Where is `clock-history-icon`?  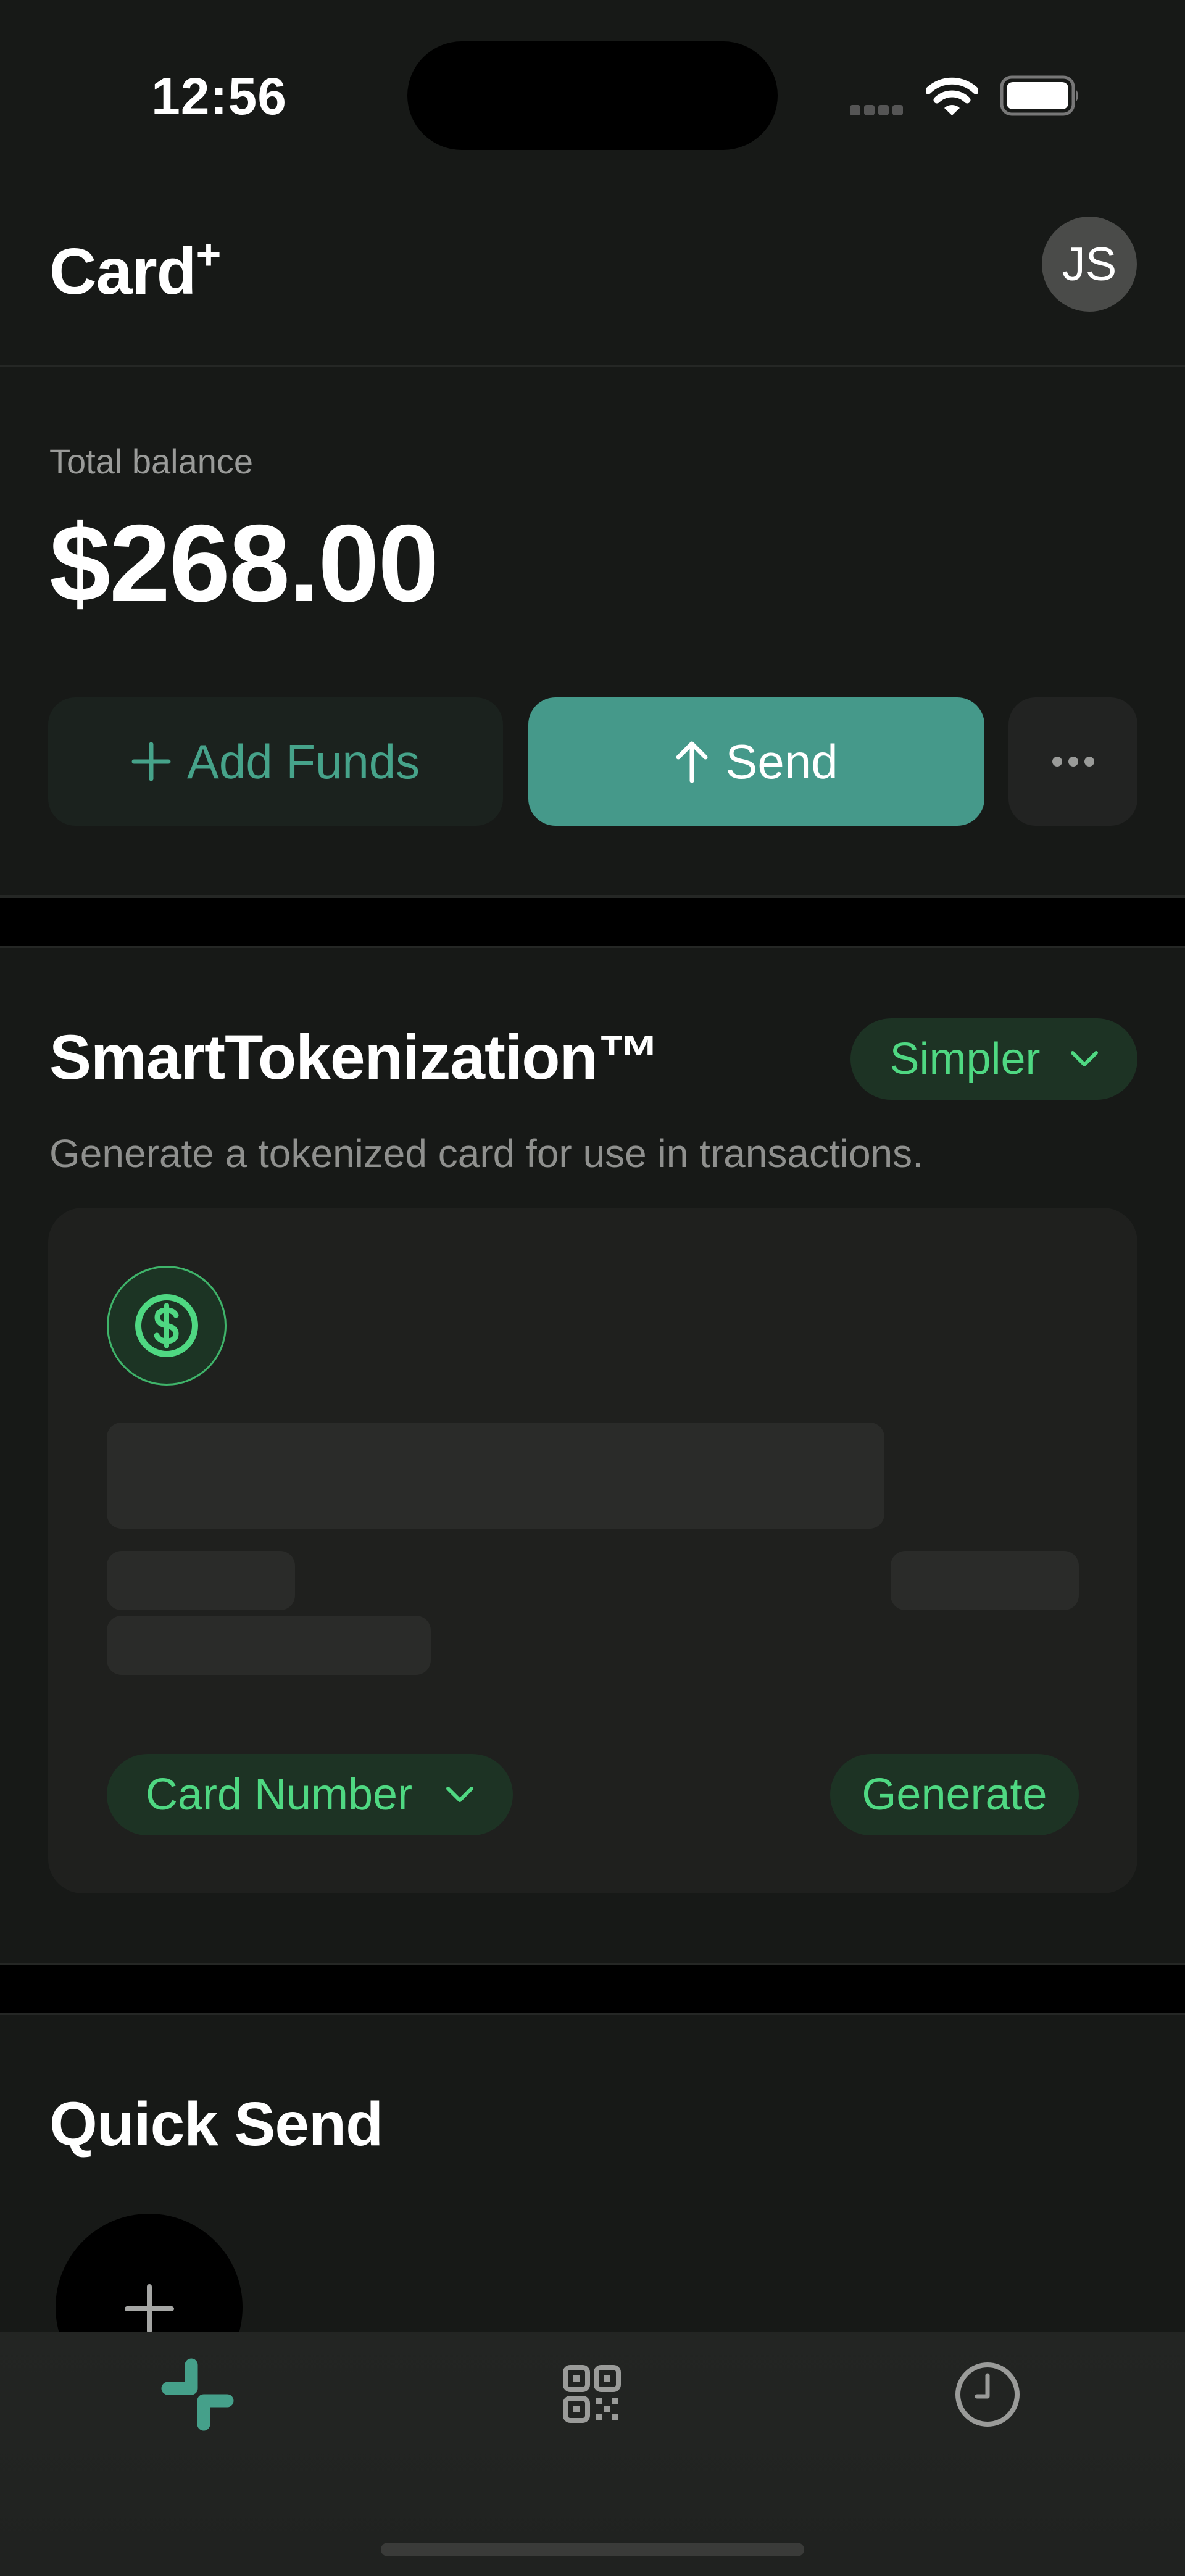 clock-history-icon is located at coordinates (987, 2394).